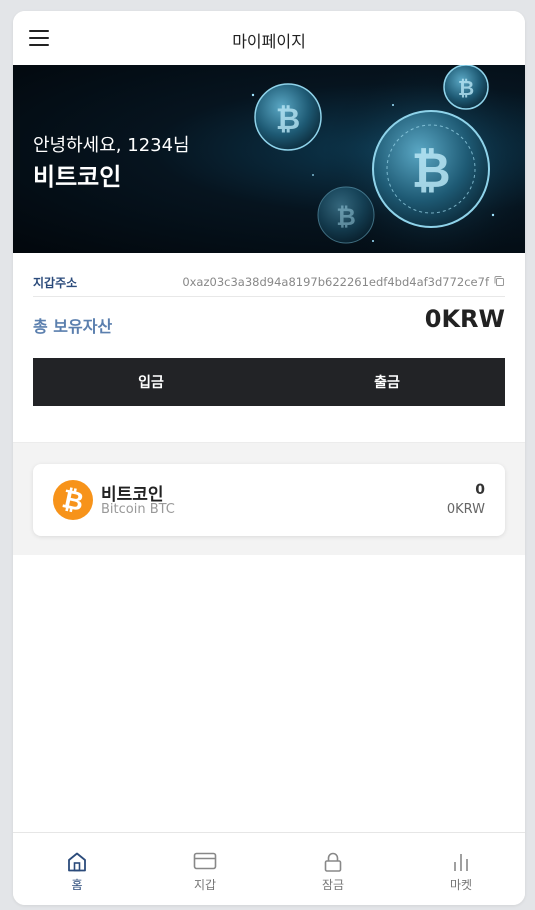 The image size is (535, 910). I want to click on wallet-address-label: 지갑주소, so click(55, 283).